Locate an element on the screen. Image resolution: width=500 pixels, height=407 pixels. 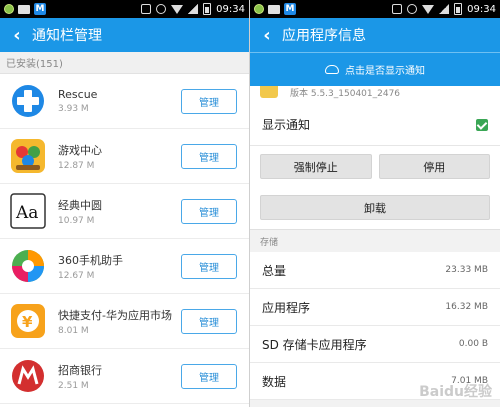
version-text: 版本 5.5.3_150401_2476 is located at coordinates (345, 93).